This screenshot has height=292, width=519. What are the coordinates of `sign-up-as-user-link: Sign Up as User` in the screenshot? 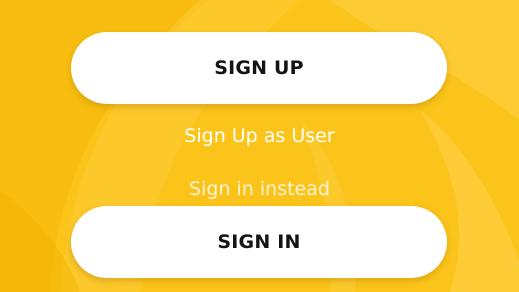 It's located at (259, 136).